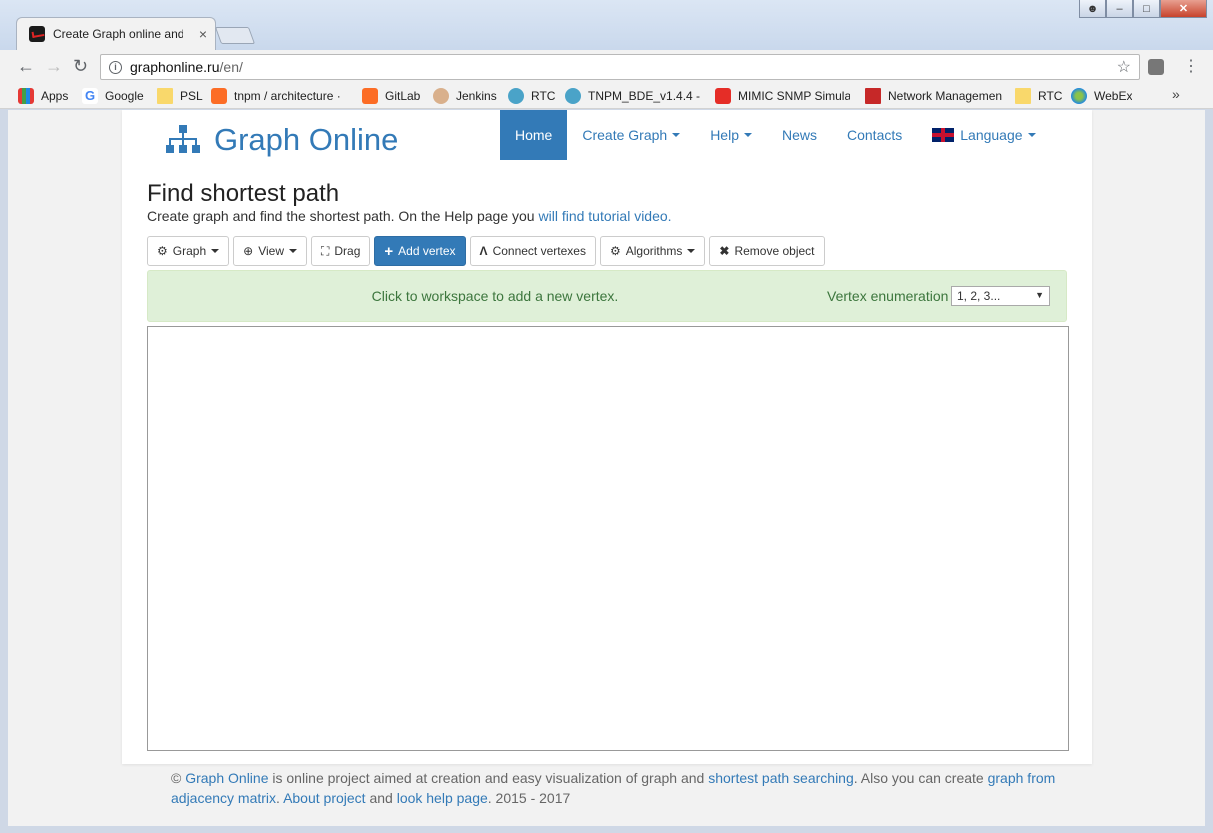 This screenshot has width=1213, height=833. I want to click on footer-link-help-page: look help page, so click(442, 798).